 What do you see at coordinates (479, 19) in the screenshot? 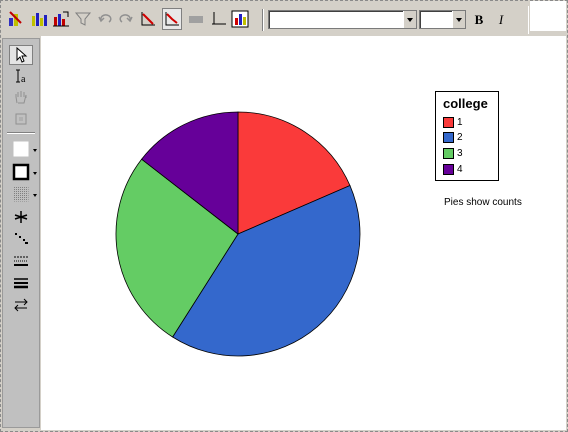
I see `bold-button: B` at bounding box center [479, 19].